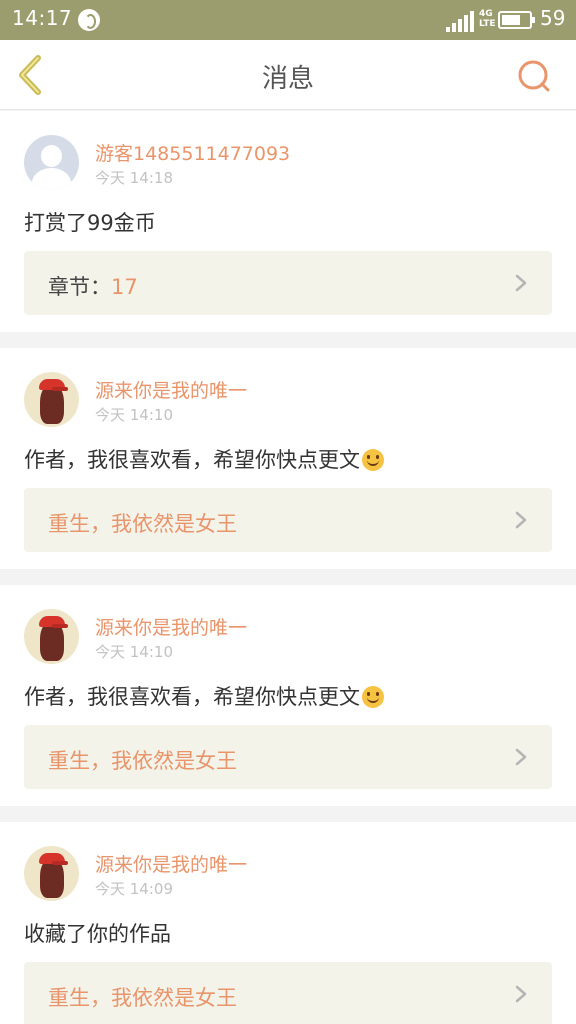 Image resolution: width=576 pixels, height=1024 pixels. I want to click on username: 游客1485511477093, so click(192, 152).